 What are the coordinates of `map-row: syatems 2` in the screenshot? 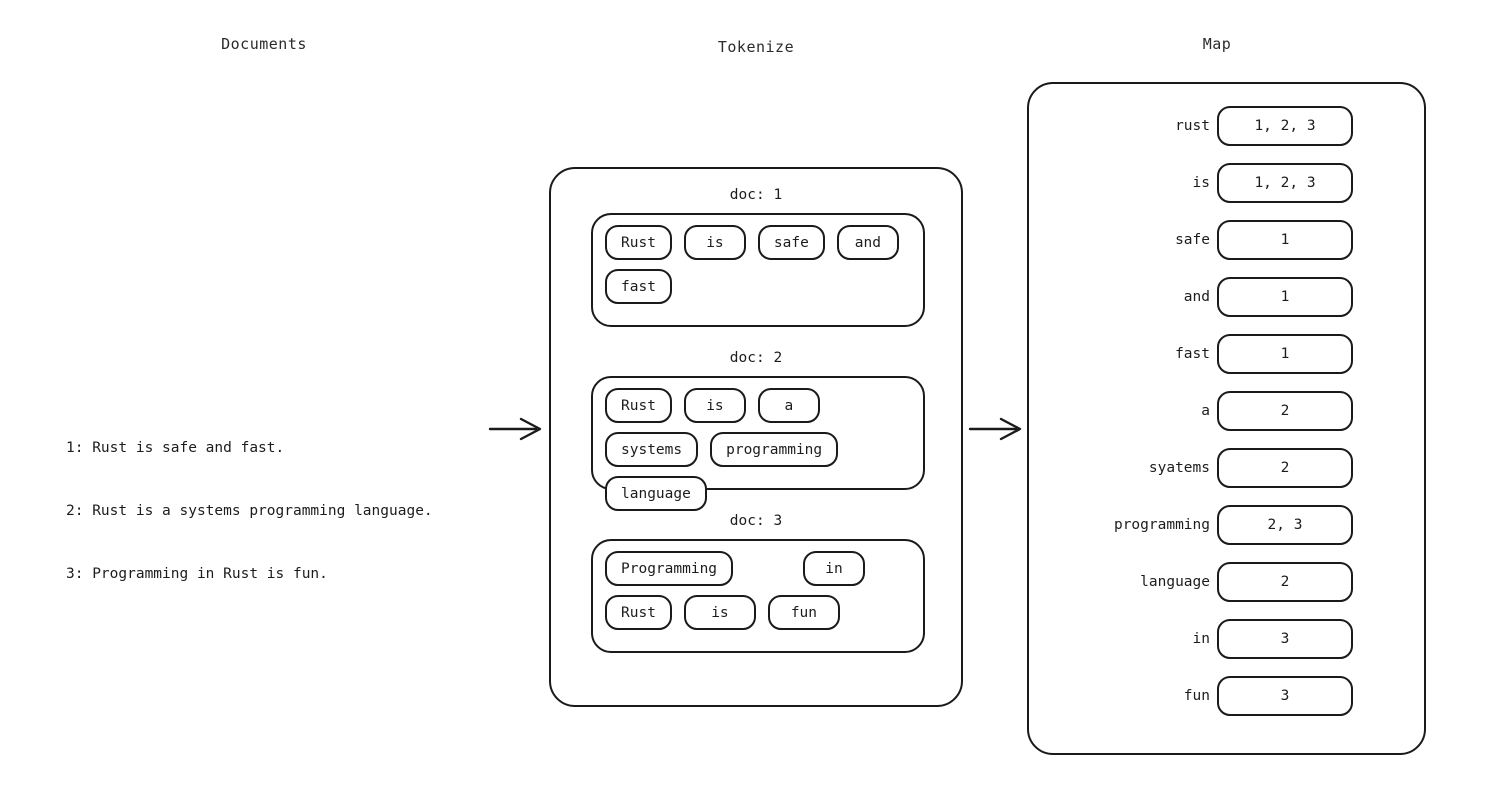 It's located at (1226, 468).